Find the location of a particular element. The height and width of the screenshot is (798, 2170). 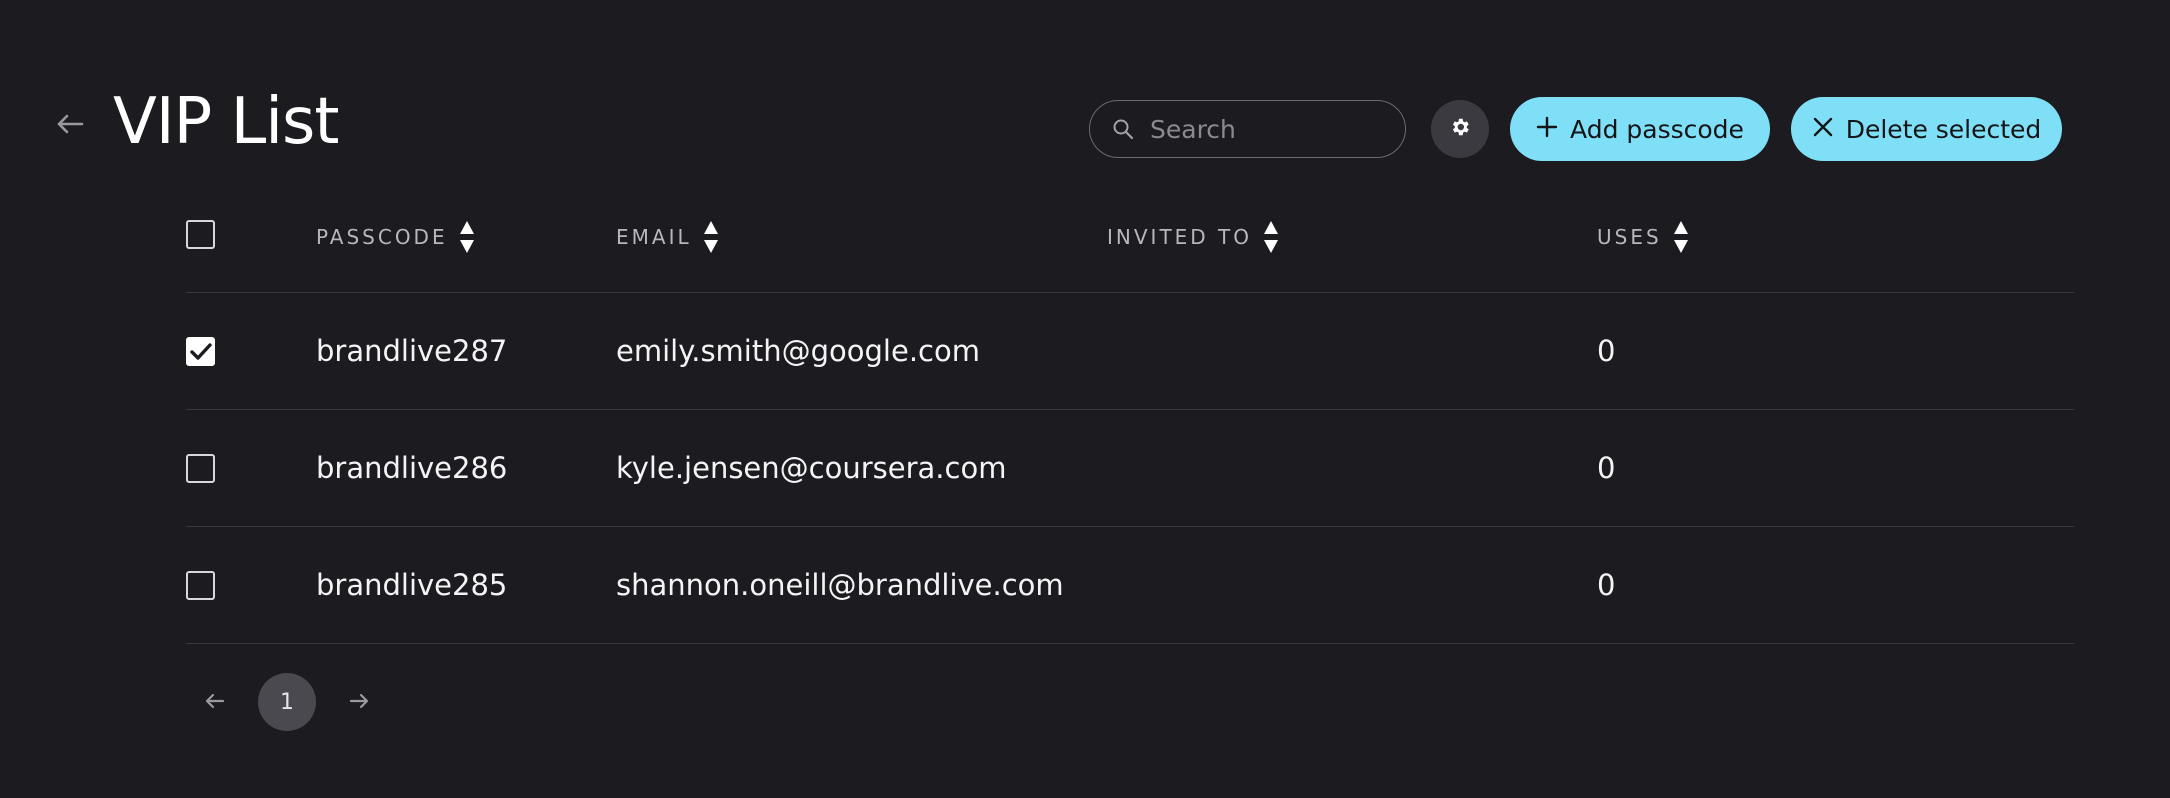

email-cell: kyle.jensen@coursera.com is located at coordinates (811, 468).